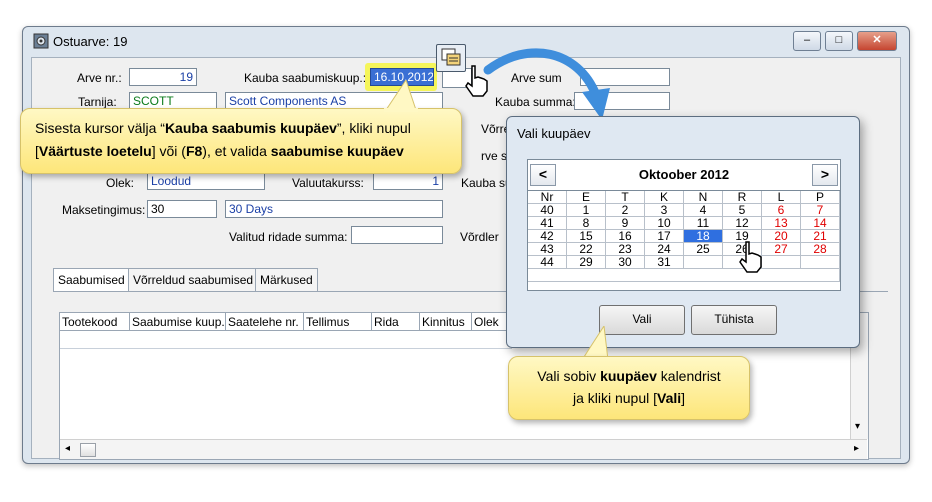 The height and width of the screenshot is (502, 932). I want to click on calendar-day-cell: 31, so click(664, 262).